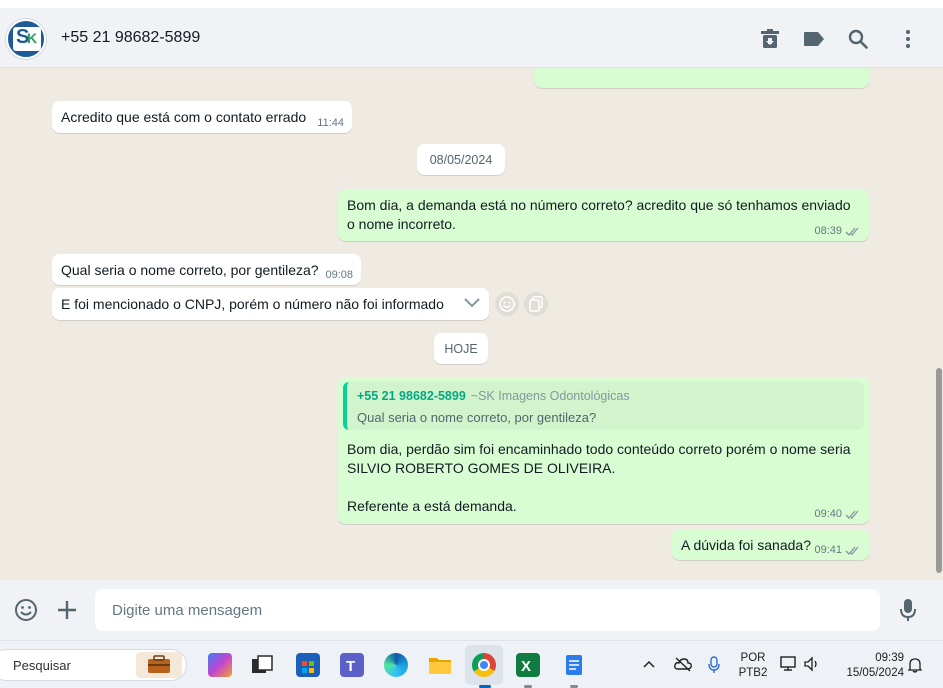 This screenshot has height=688, width=943. I want to click on avatar-logo: S K, so click(27, 38).